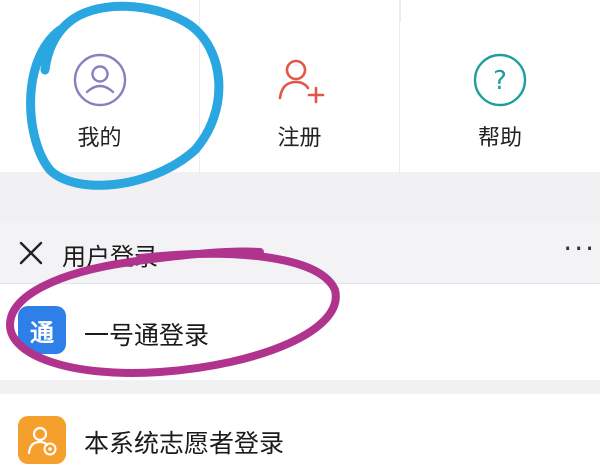 This screenshot has width=600, height=473. I want to click on volunteer-app-icon, so click(42, 440).